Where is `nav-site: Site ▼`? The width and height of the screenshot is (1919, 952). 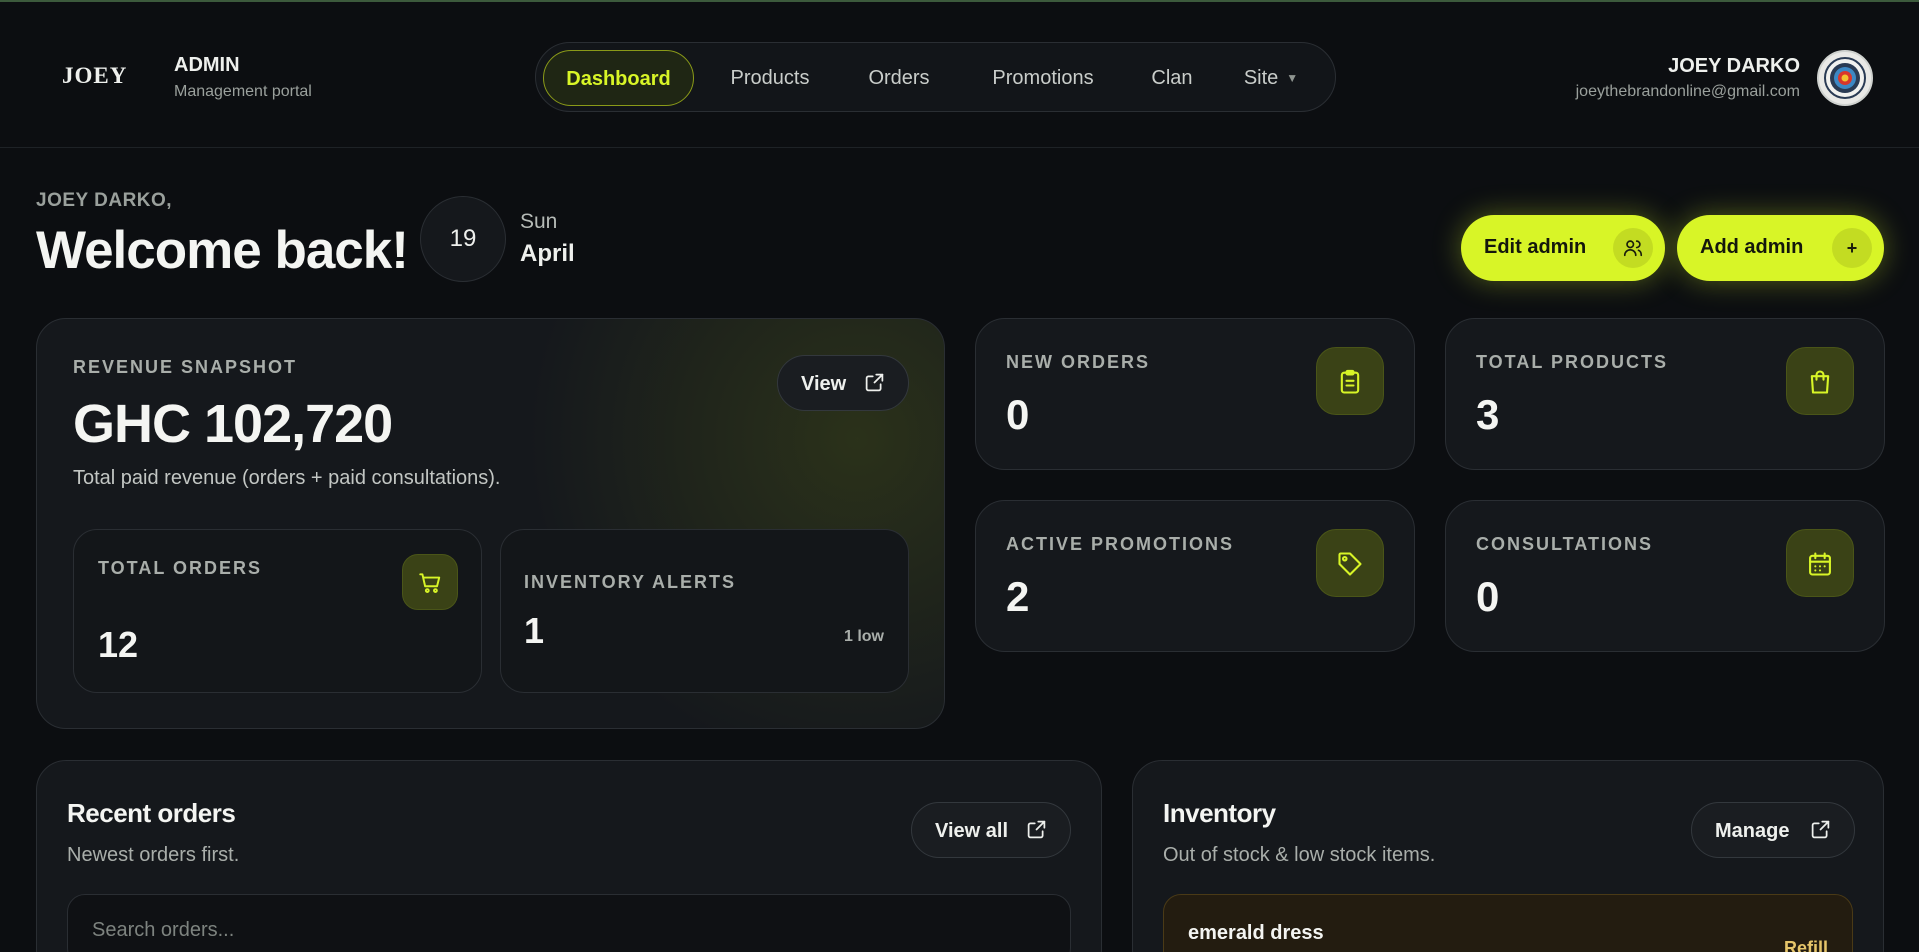
nav-site: Site ▼ is located at coordinates (1271, 78).